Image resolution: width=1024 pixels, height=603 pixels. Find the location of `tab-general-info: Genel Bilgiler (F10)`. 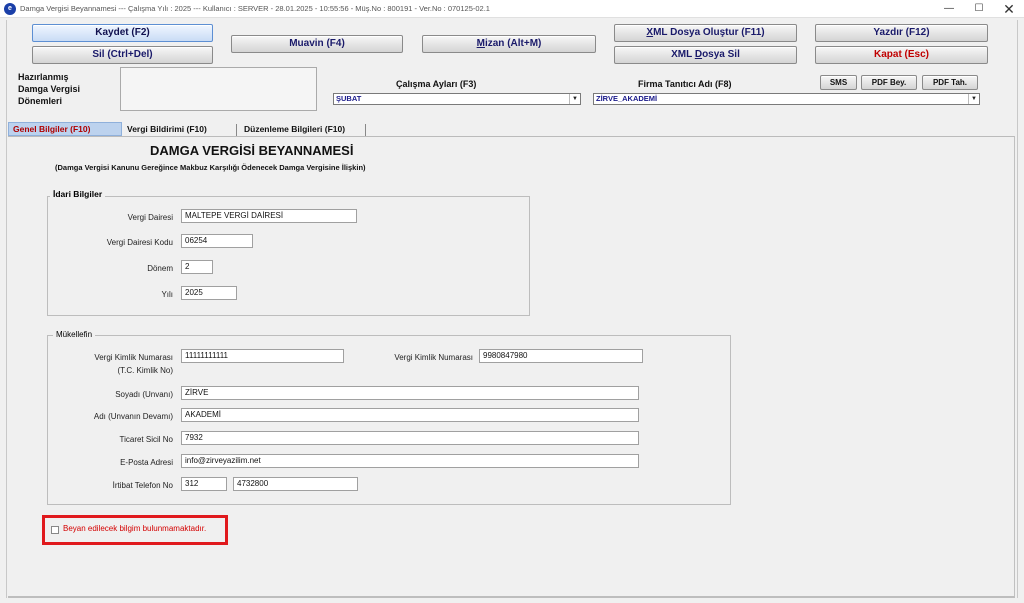

tab-general-info: Genel Bilgiler (F10) is located at coordinates (65, 129).